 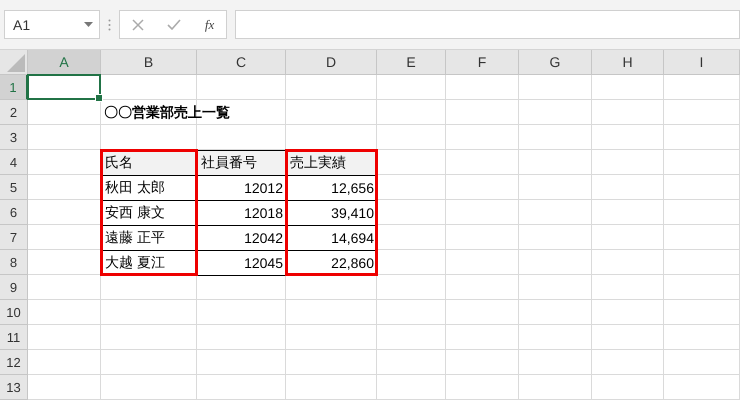 What do you see at coordinates (14, 387) in the screenshot?
I see `row-header: 13` at bounding box center [14, 387].